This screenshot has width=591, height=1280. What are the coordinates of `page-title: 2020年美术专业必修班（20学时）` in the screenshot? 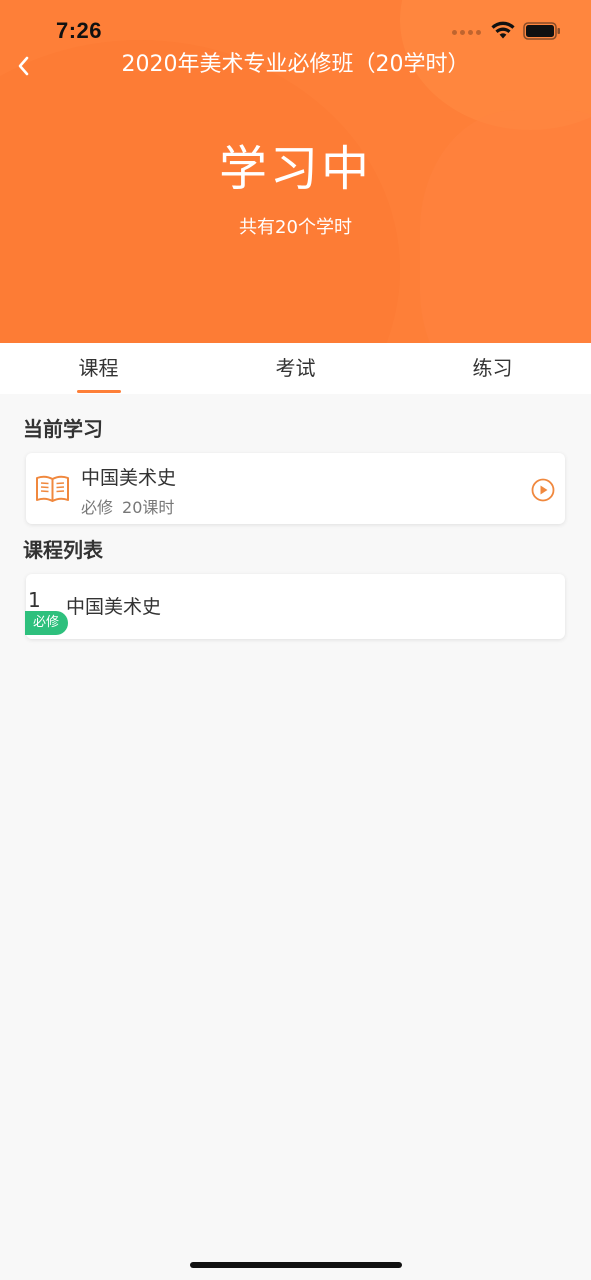 It's located at (295, 64).